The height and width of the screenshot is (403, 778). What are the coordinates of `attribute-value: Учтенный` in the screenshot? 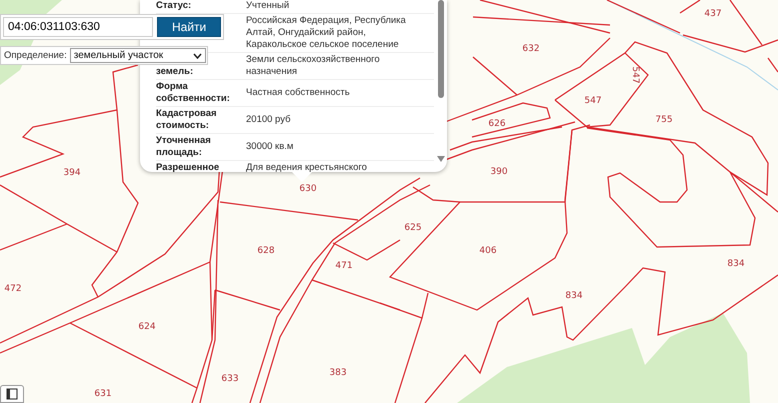 It's located at (268, 5).